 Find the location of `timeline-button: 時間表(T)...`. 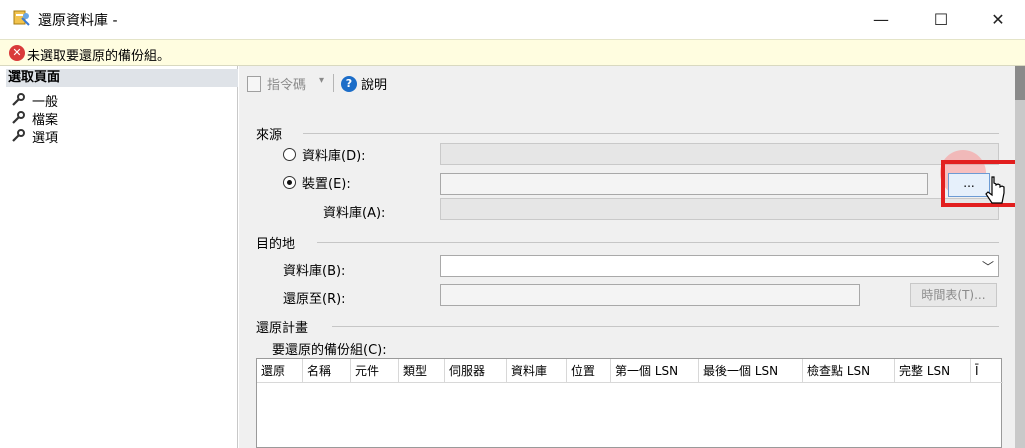

timeline-button: 時間表(T)... is located at coordinates (953, 295).